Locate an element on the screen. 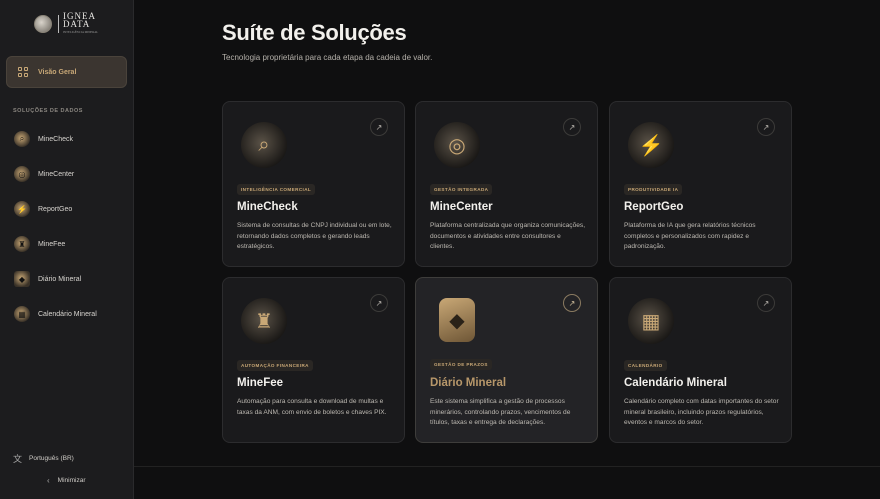  sidebar-item-label: MineCenter is located at coordinates (56, 174).